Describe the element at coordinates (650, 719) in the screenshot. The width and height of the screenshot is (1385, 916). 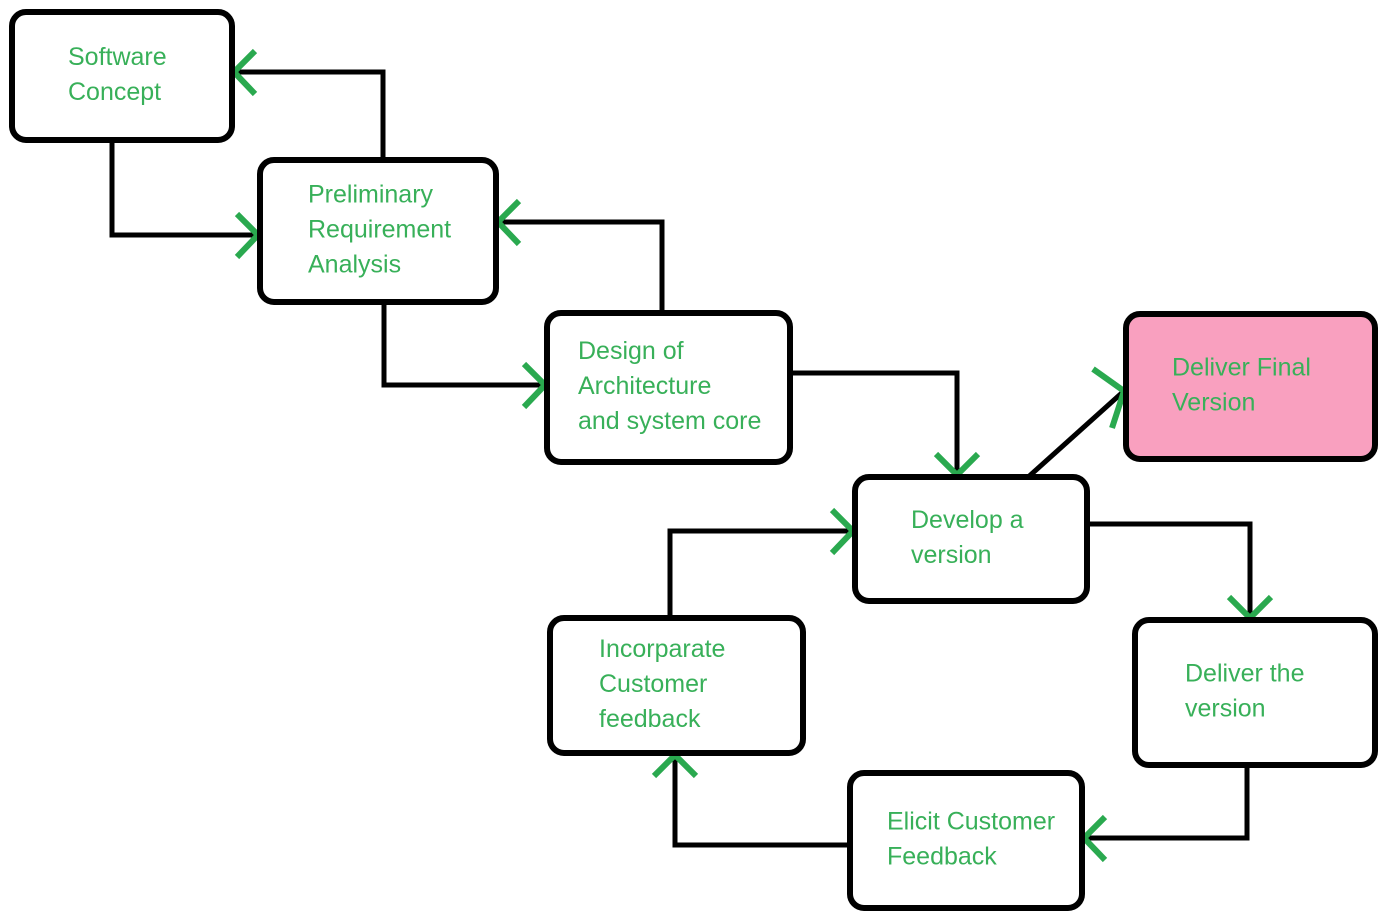
I see `node-label-line: feedback` at that location.